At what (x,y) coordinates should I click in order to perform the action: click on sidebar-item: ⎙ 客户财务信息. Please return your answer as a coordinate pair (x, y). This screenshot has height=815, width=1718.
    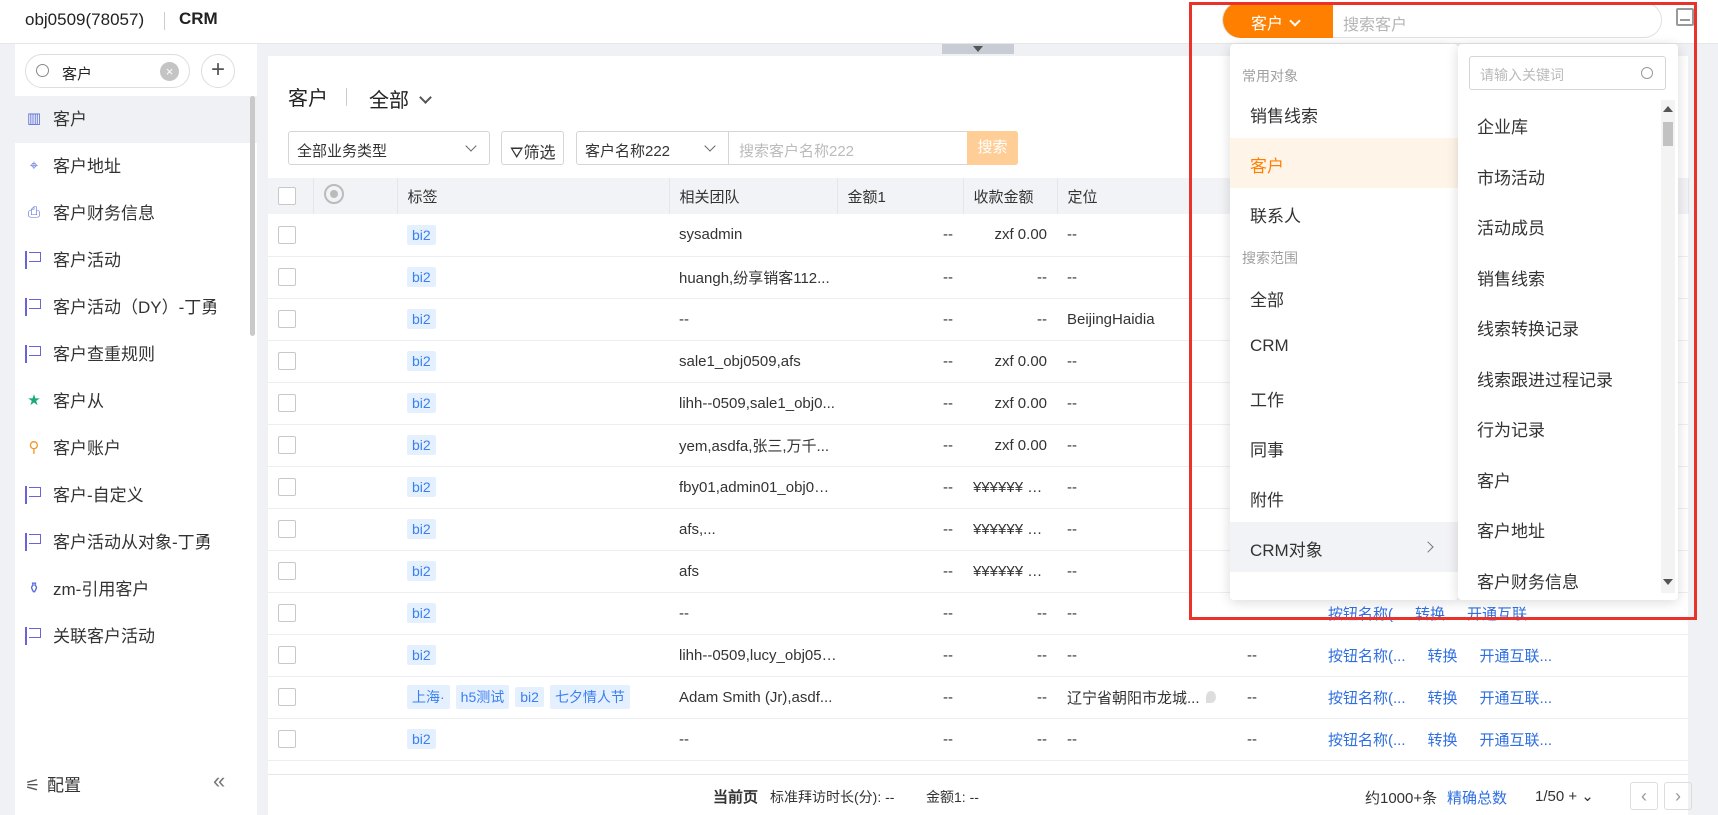
    Looking at the image, I should click on (136, 213).